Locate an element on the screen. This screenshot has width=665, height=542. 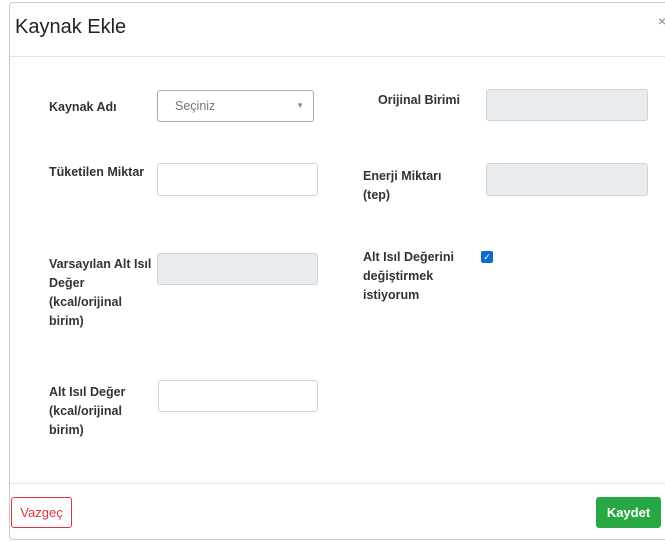
alt-isil-deger-label: Alt Isıl Değer (kcal/orijinal birim) is located at coordinates (87, 411).